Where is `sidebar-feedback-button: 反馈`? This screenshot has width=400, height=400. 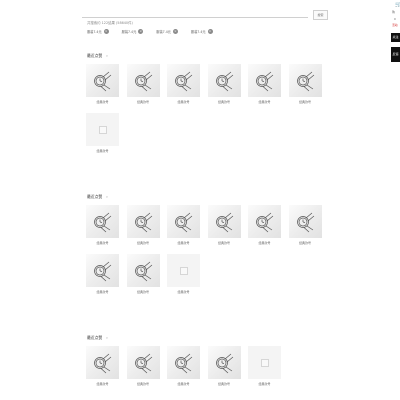
sidebar-feedback-button: 反馈 is located at coordinates (395, 54).